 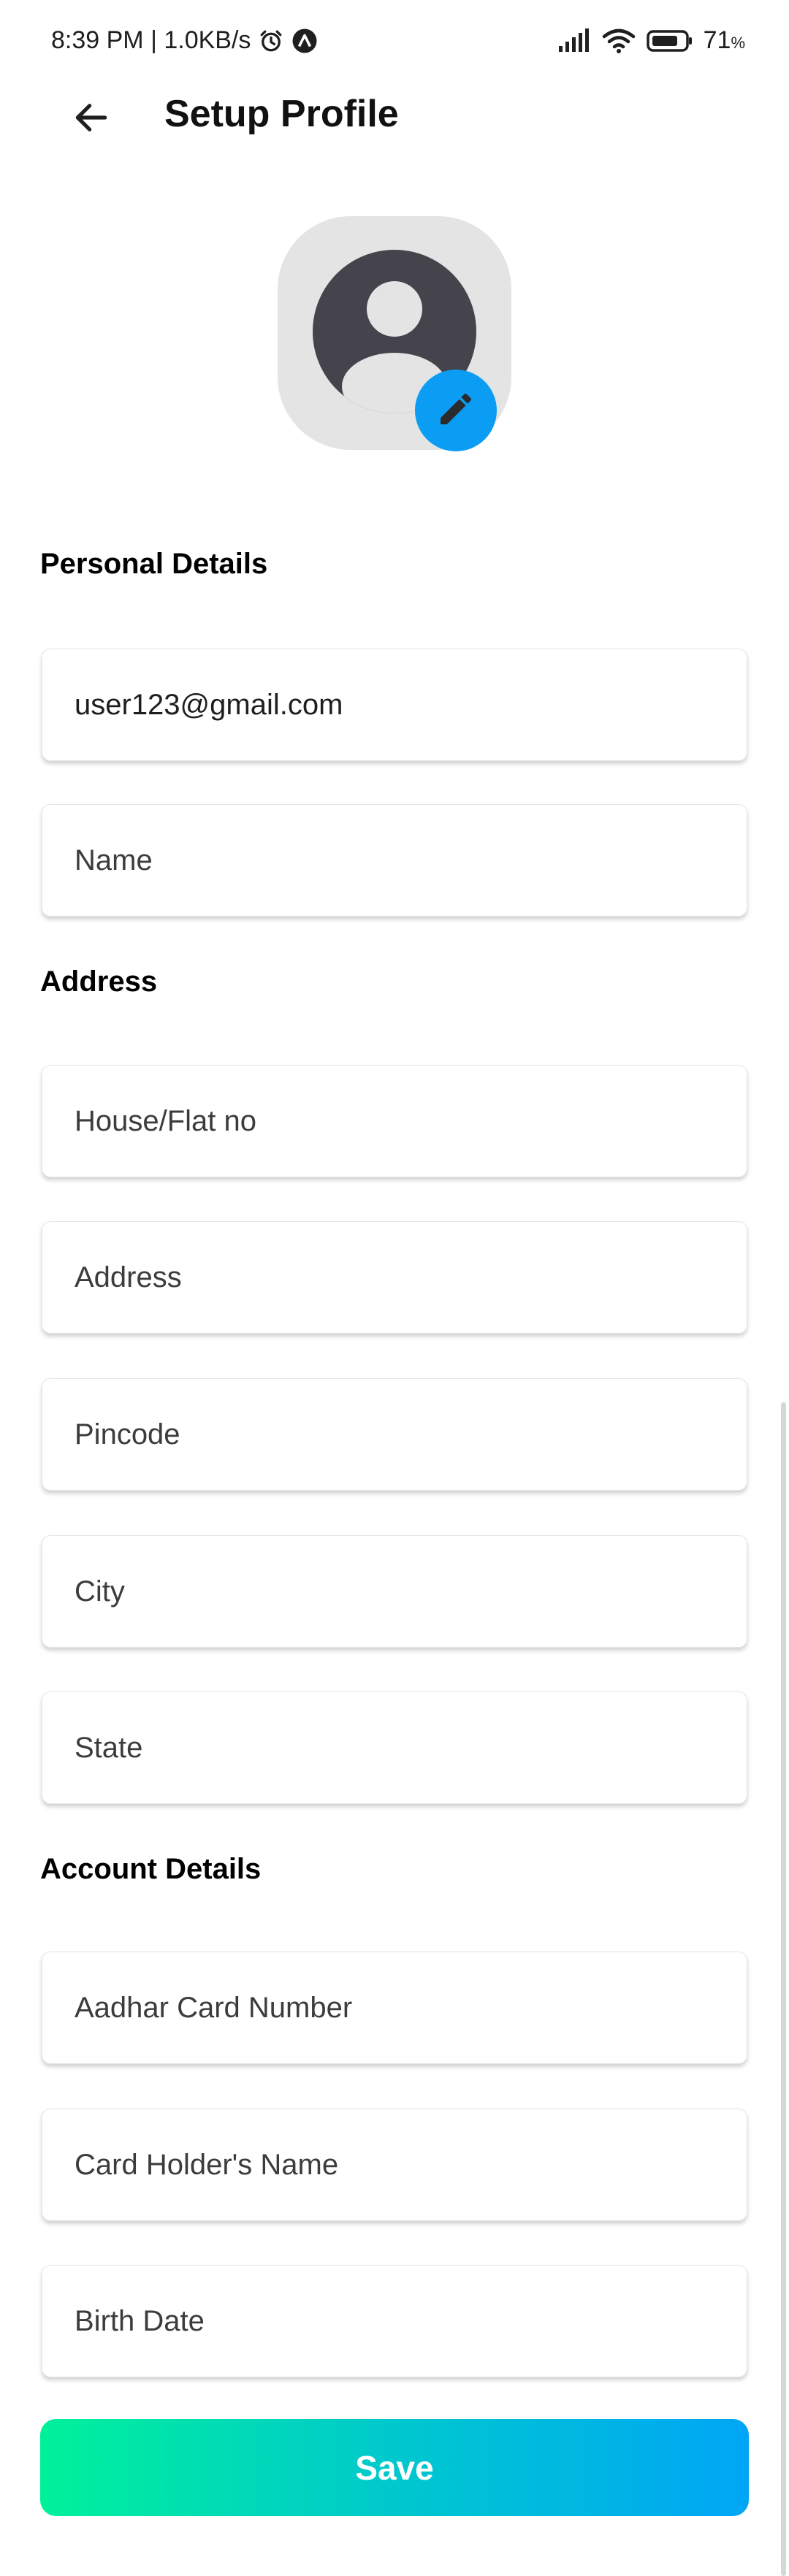 I want to click on birth-date-field, so click(x=394, y=2321).